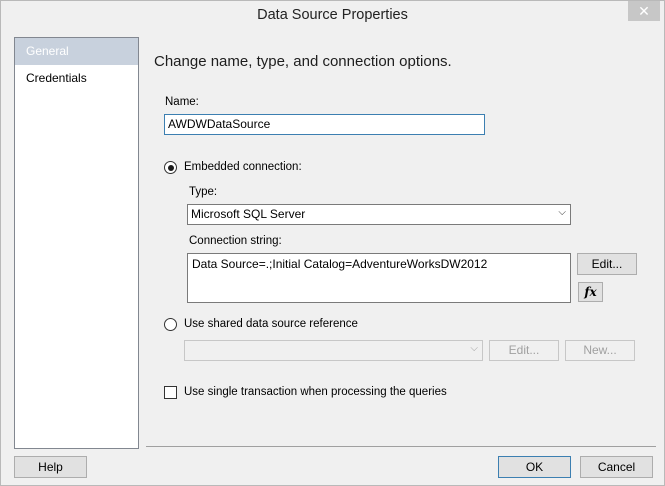 The image size is (665, 486). I want to click on nav-item-general: General, so click(76, 51).